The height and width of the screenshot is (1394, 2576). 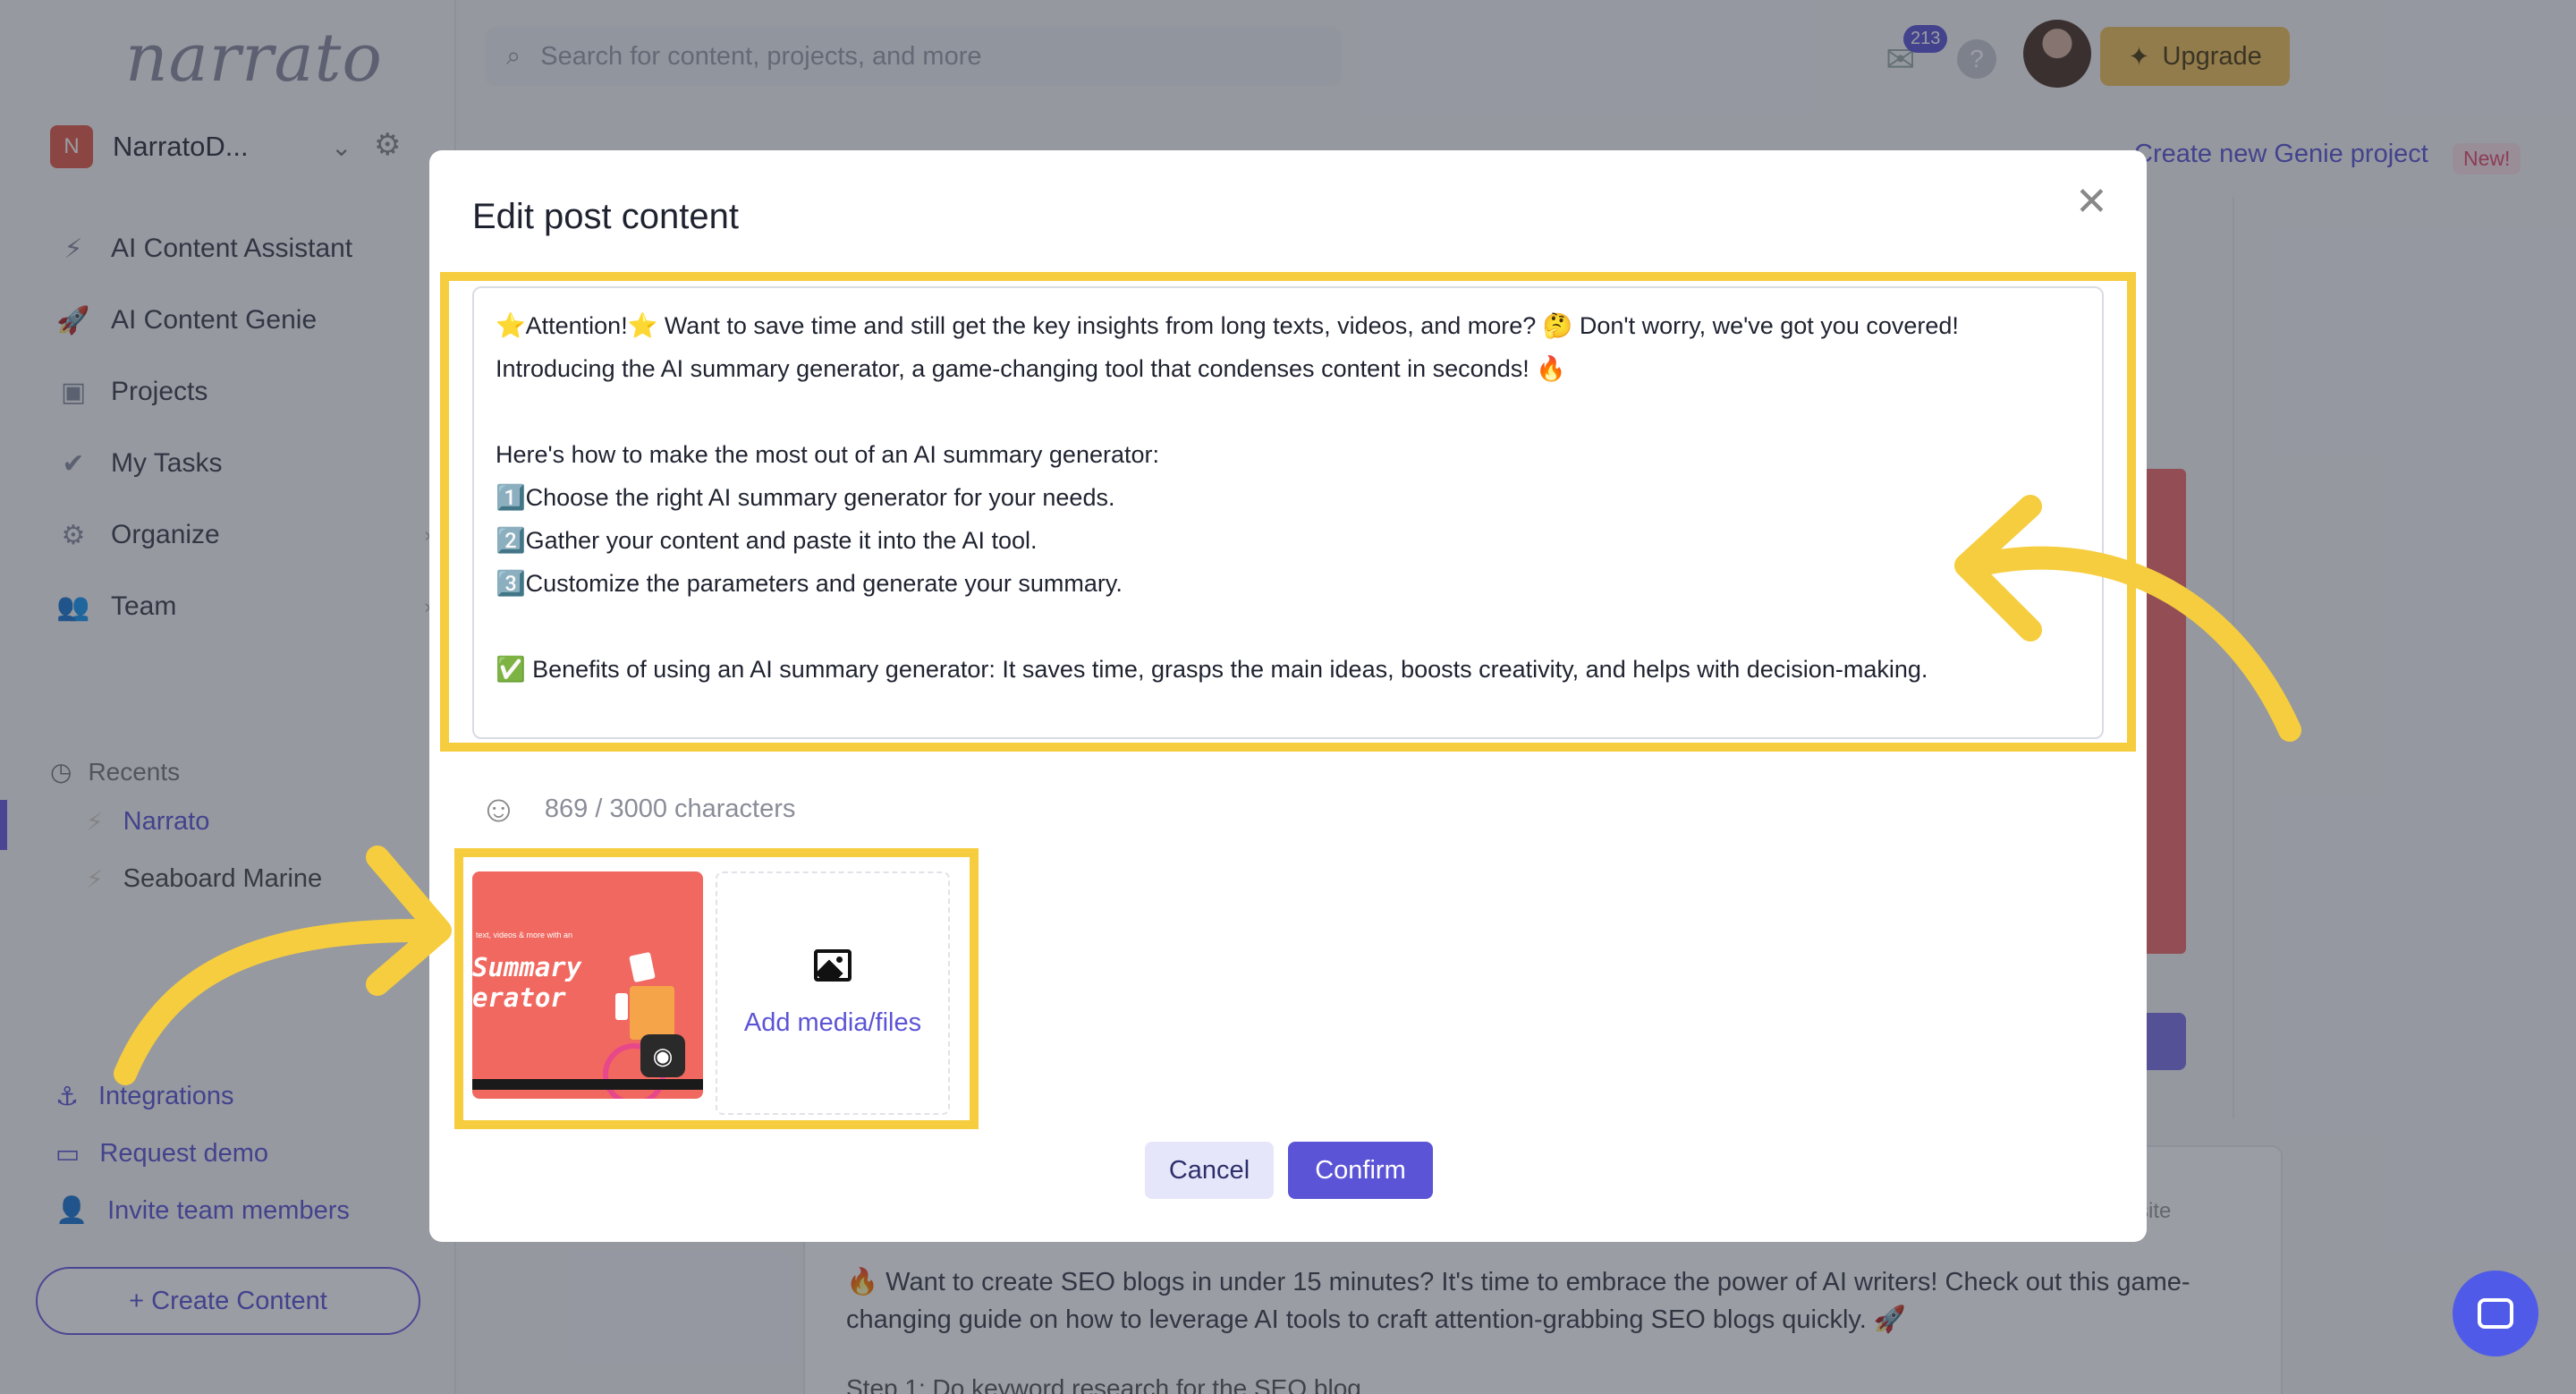 I want to click on camera-icon: ◉, so click(x=662, y=1055).